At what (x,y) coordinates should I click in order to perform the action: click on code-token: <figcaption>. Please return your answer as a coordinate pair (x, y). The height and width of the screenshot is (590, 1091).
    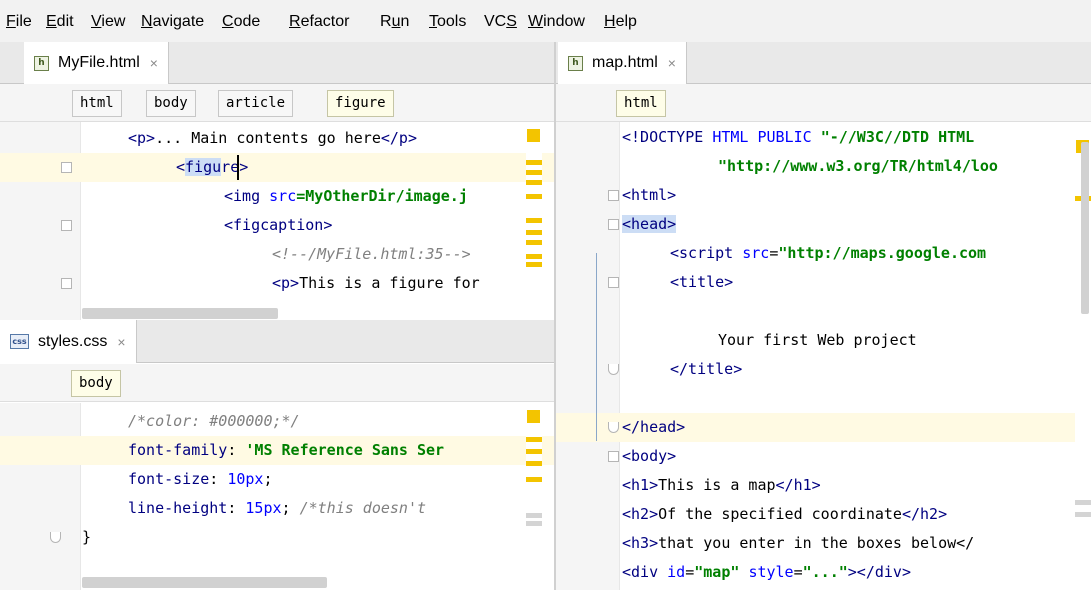
    Looking at the image, I should click on (278, 225).